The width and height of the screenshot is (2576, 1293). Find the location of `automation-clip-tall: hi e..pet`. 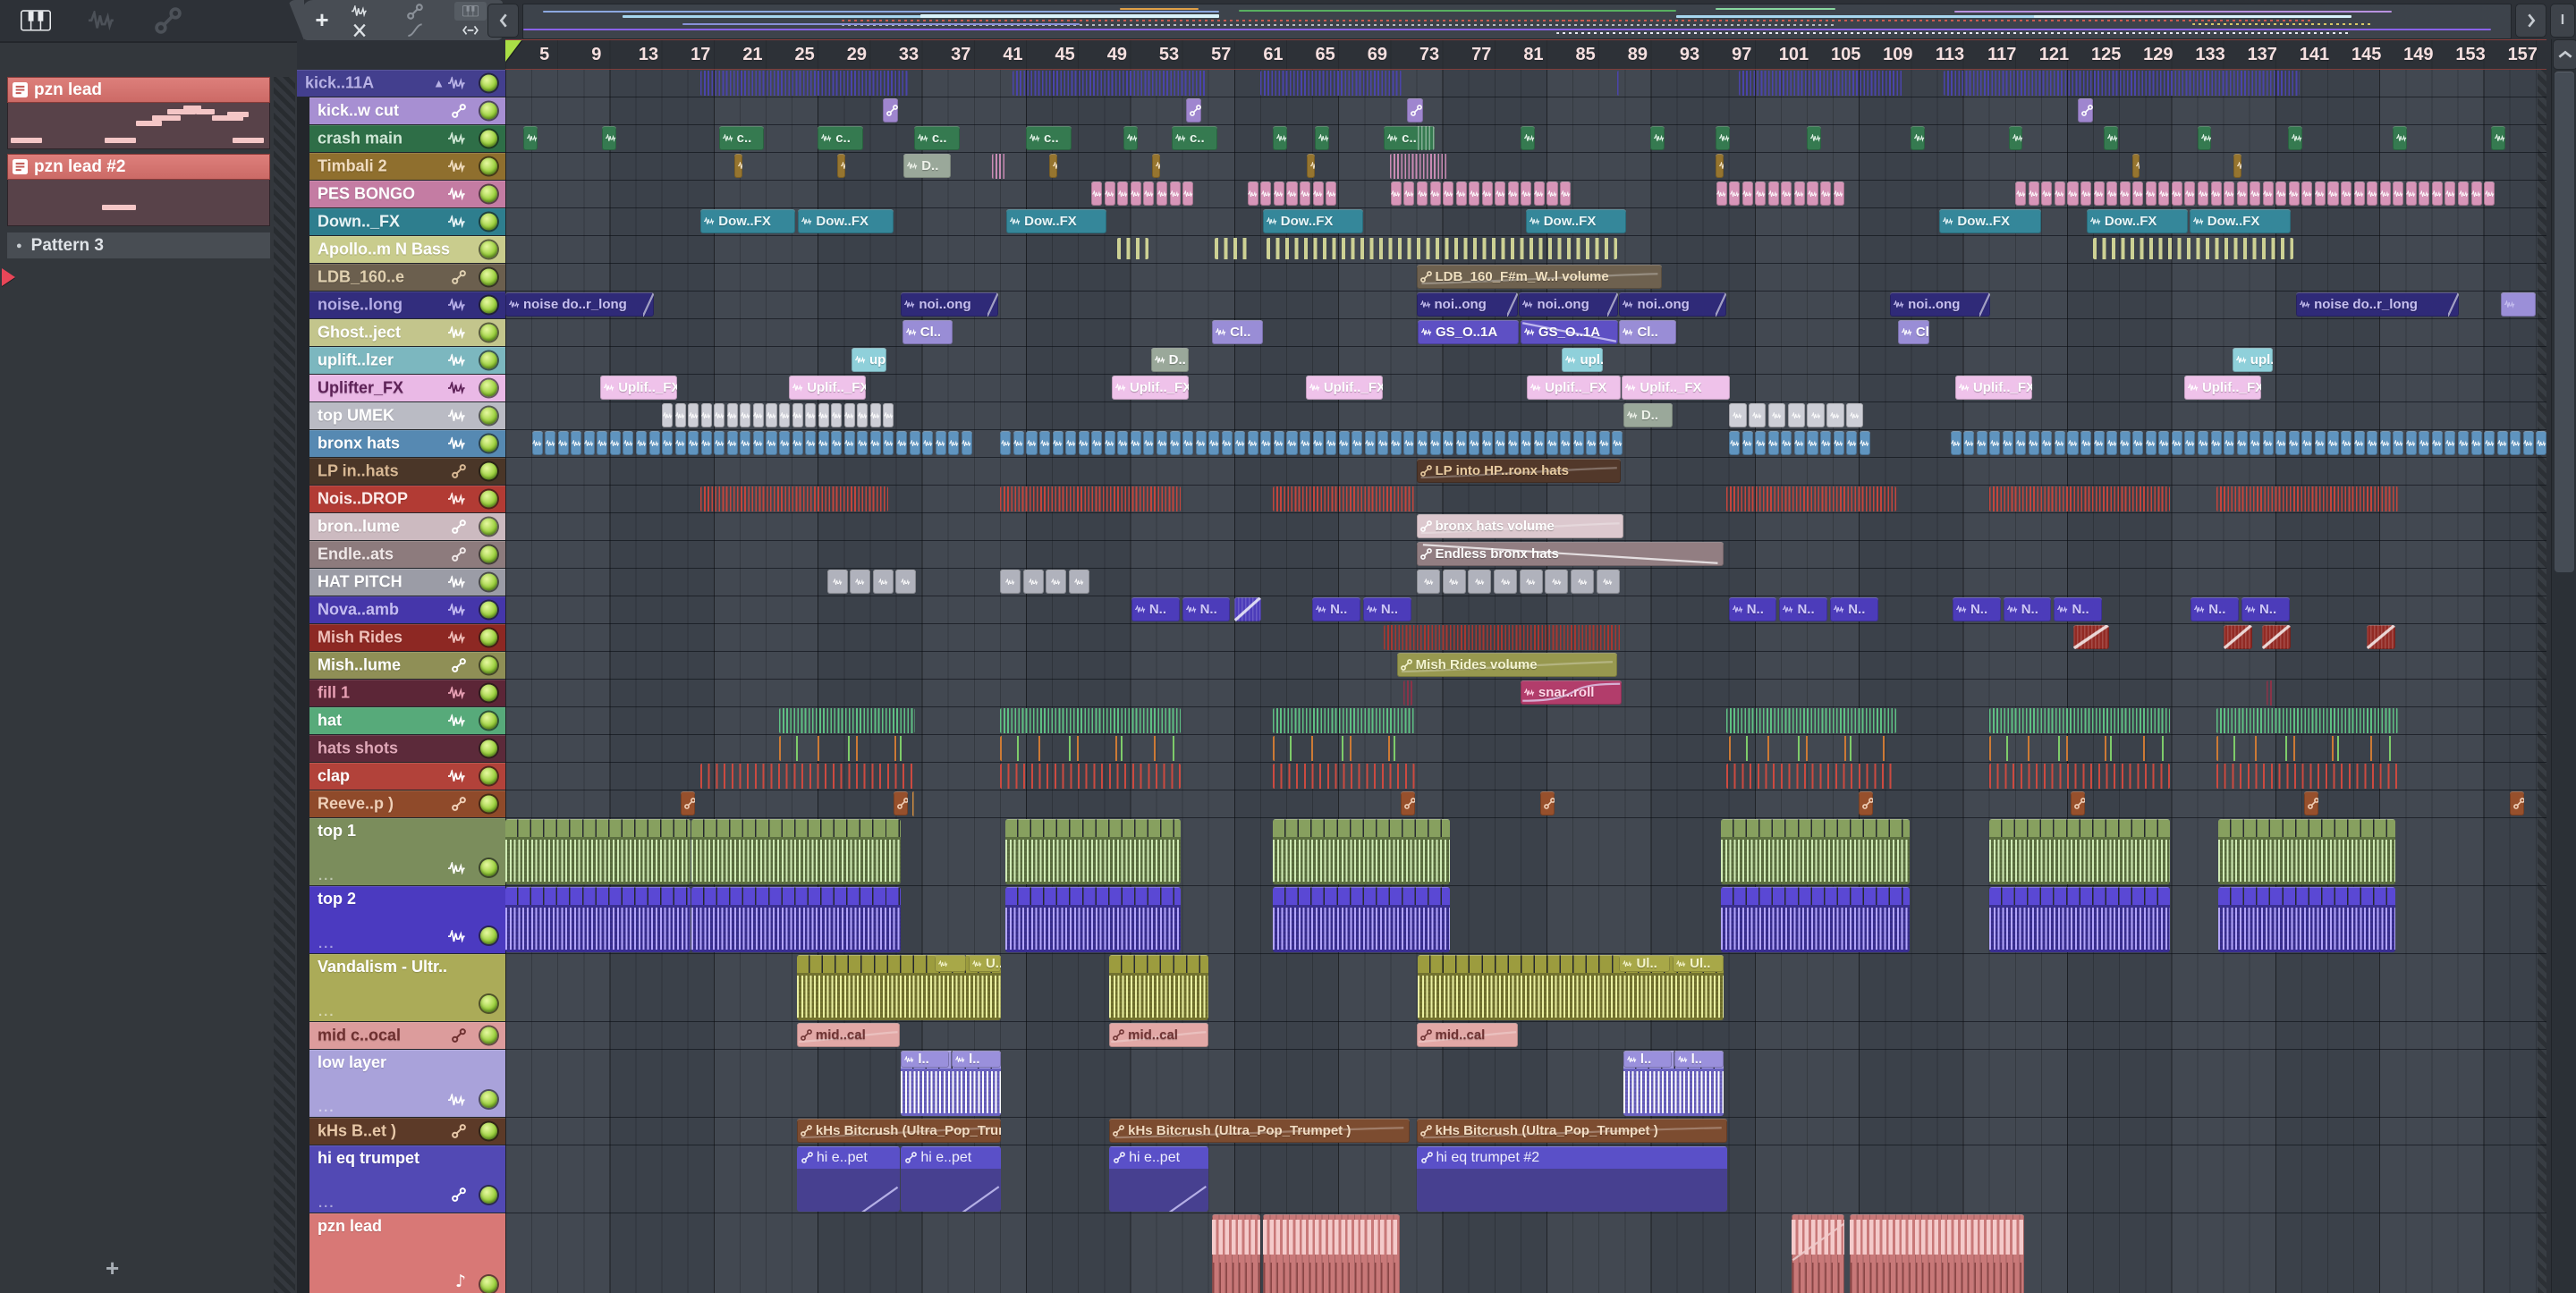

automation-clip-tall: hi e..pet is located at coordinates (848, 1179).